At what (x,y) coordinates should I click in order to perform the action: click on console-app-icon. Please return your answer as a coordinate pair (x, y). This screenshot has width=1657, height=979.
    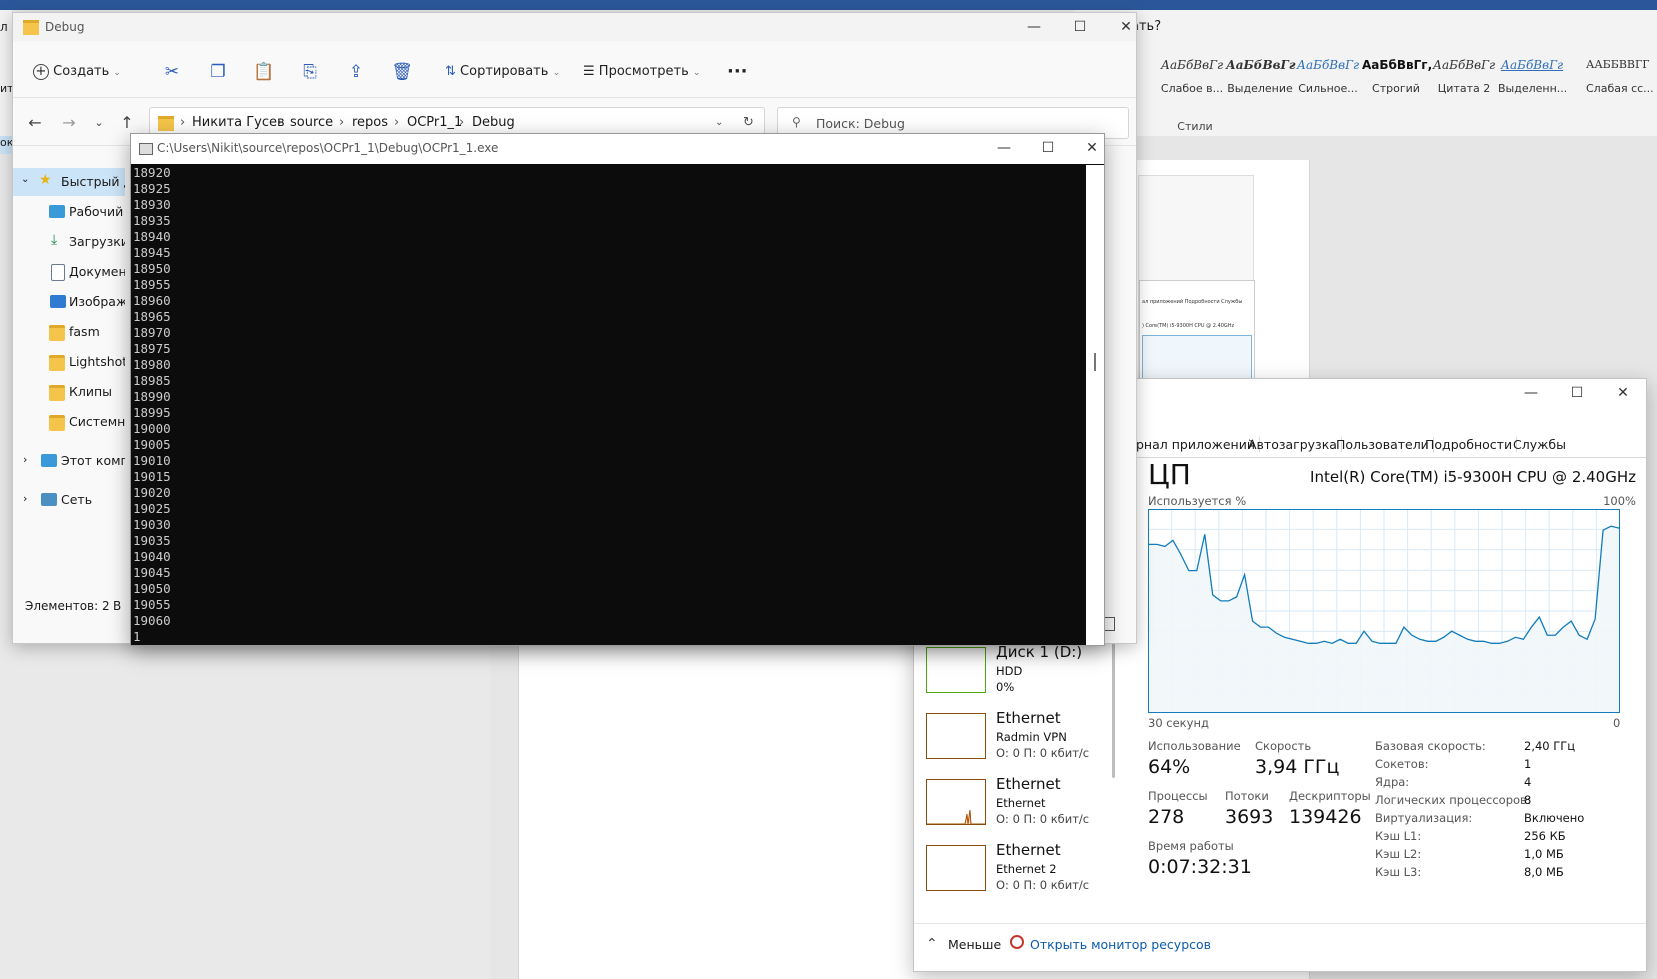
    Looking at the image, I should click on (146, 149).